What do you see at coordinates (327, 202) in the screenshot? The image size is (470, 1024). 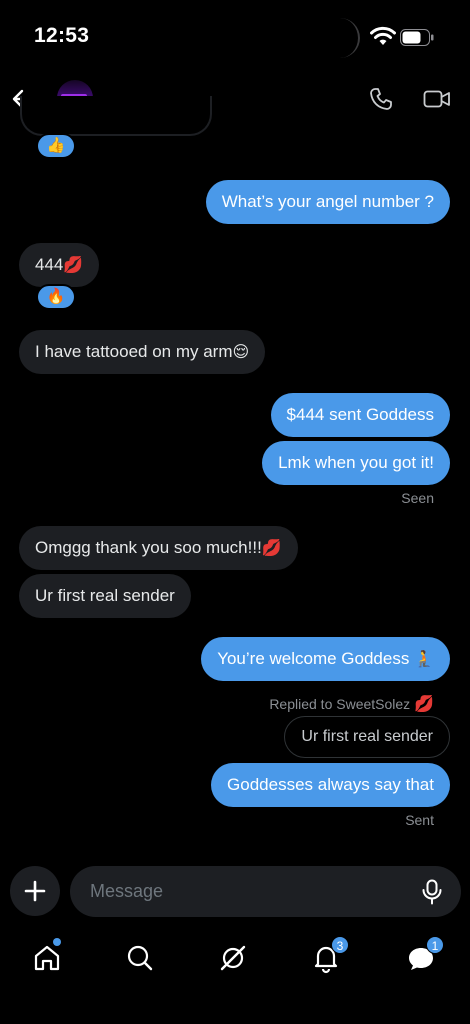 I see `message-bubble-outgoing: What’s your angel number ?` at bounding box center [327, 202].